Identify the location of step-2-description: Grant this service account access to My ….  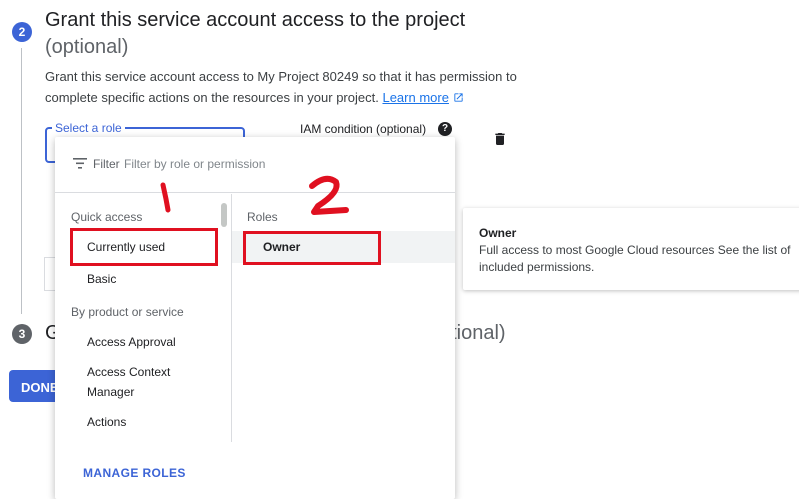
(295, 87).